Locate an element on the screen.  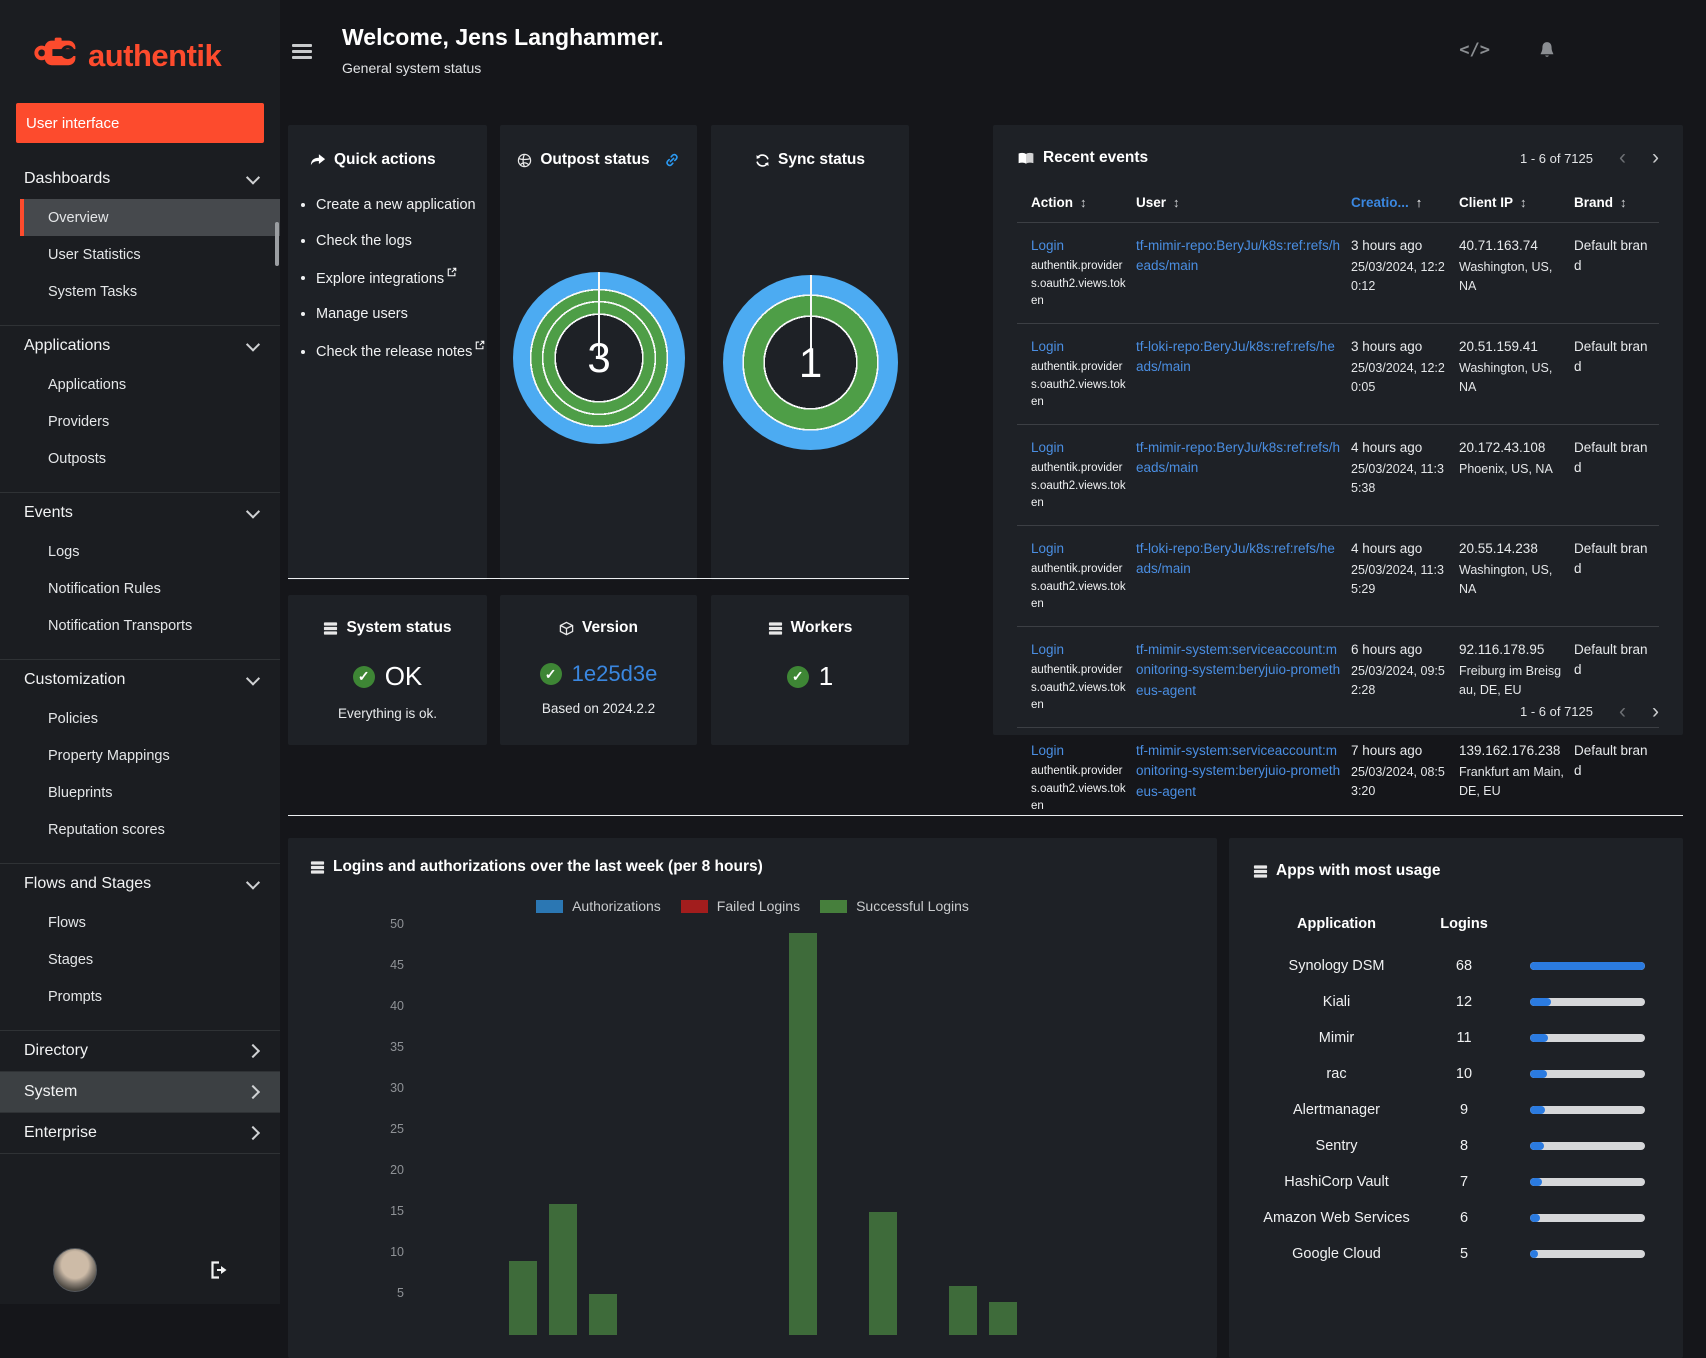
sidebar-item-flows: Flows is located at coordinates (140, 922).